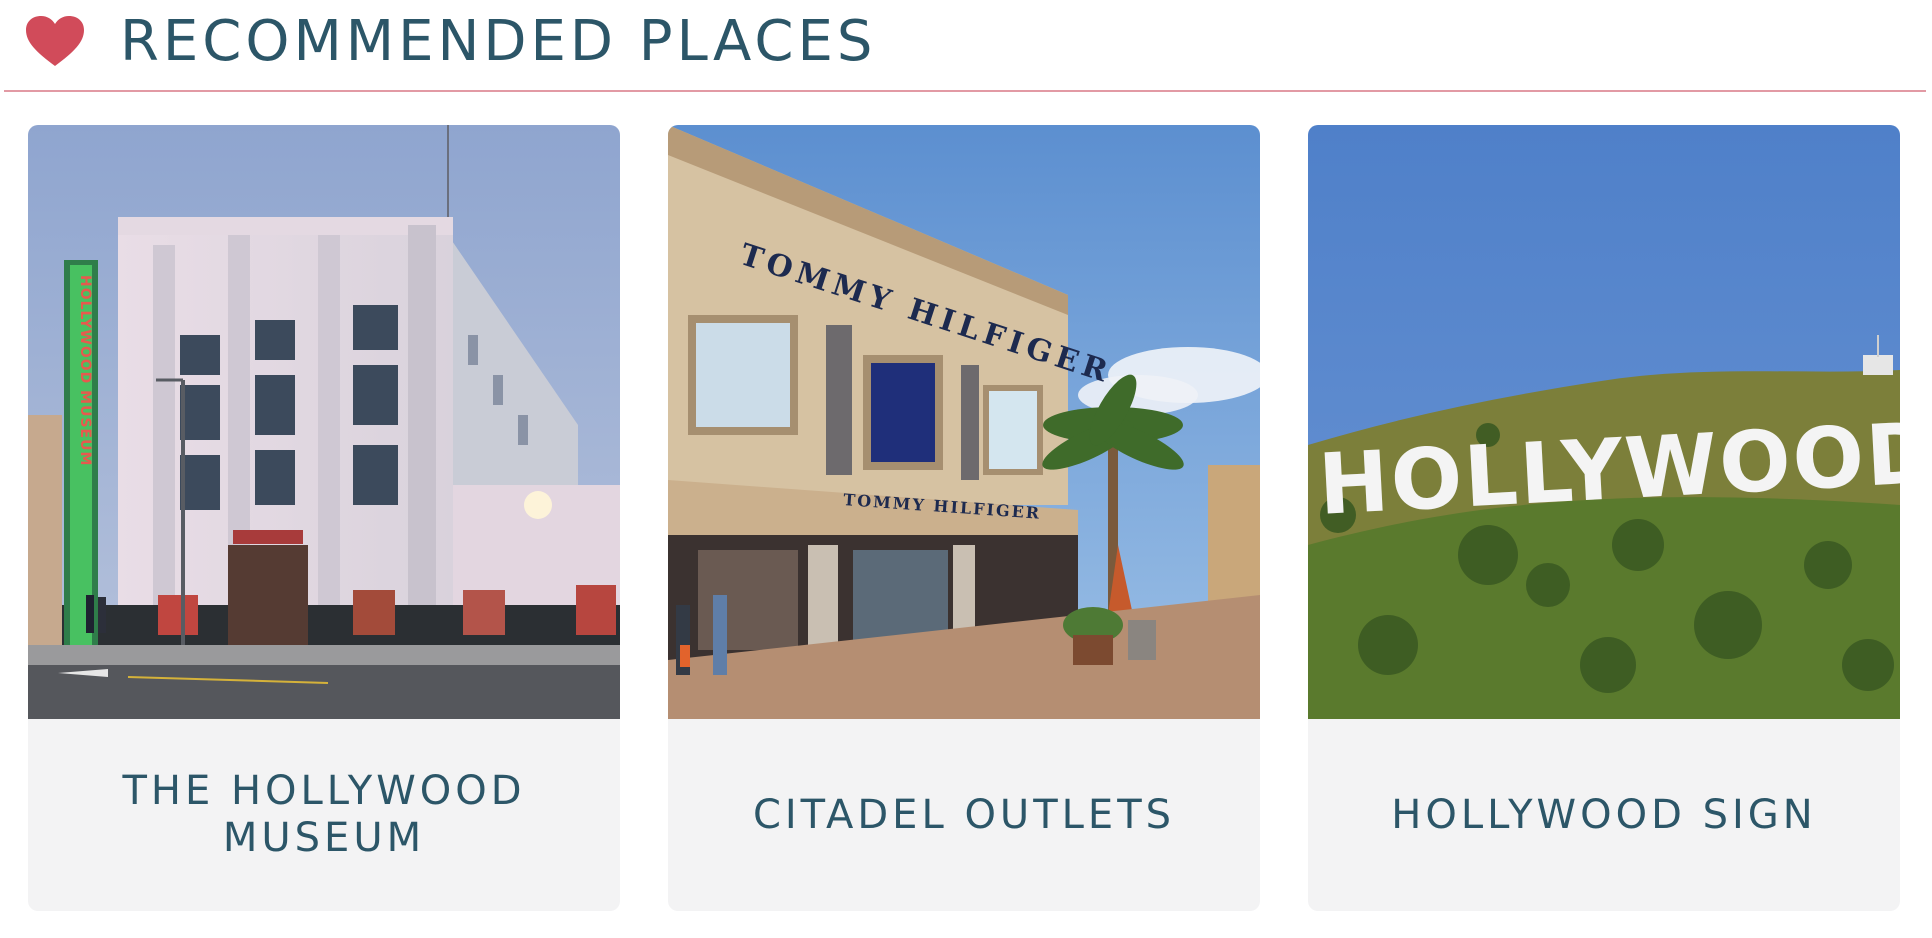  I want to click on museum-neon-sign: HOLLYWOOD MUSEUM, so click(85, 370).